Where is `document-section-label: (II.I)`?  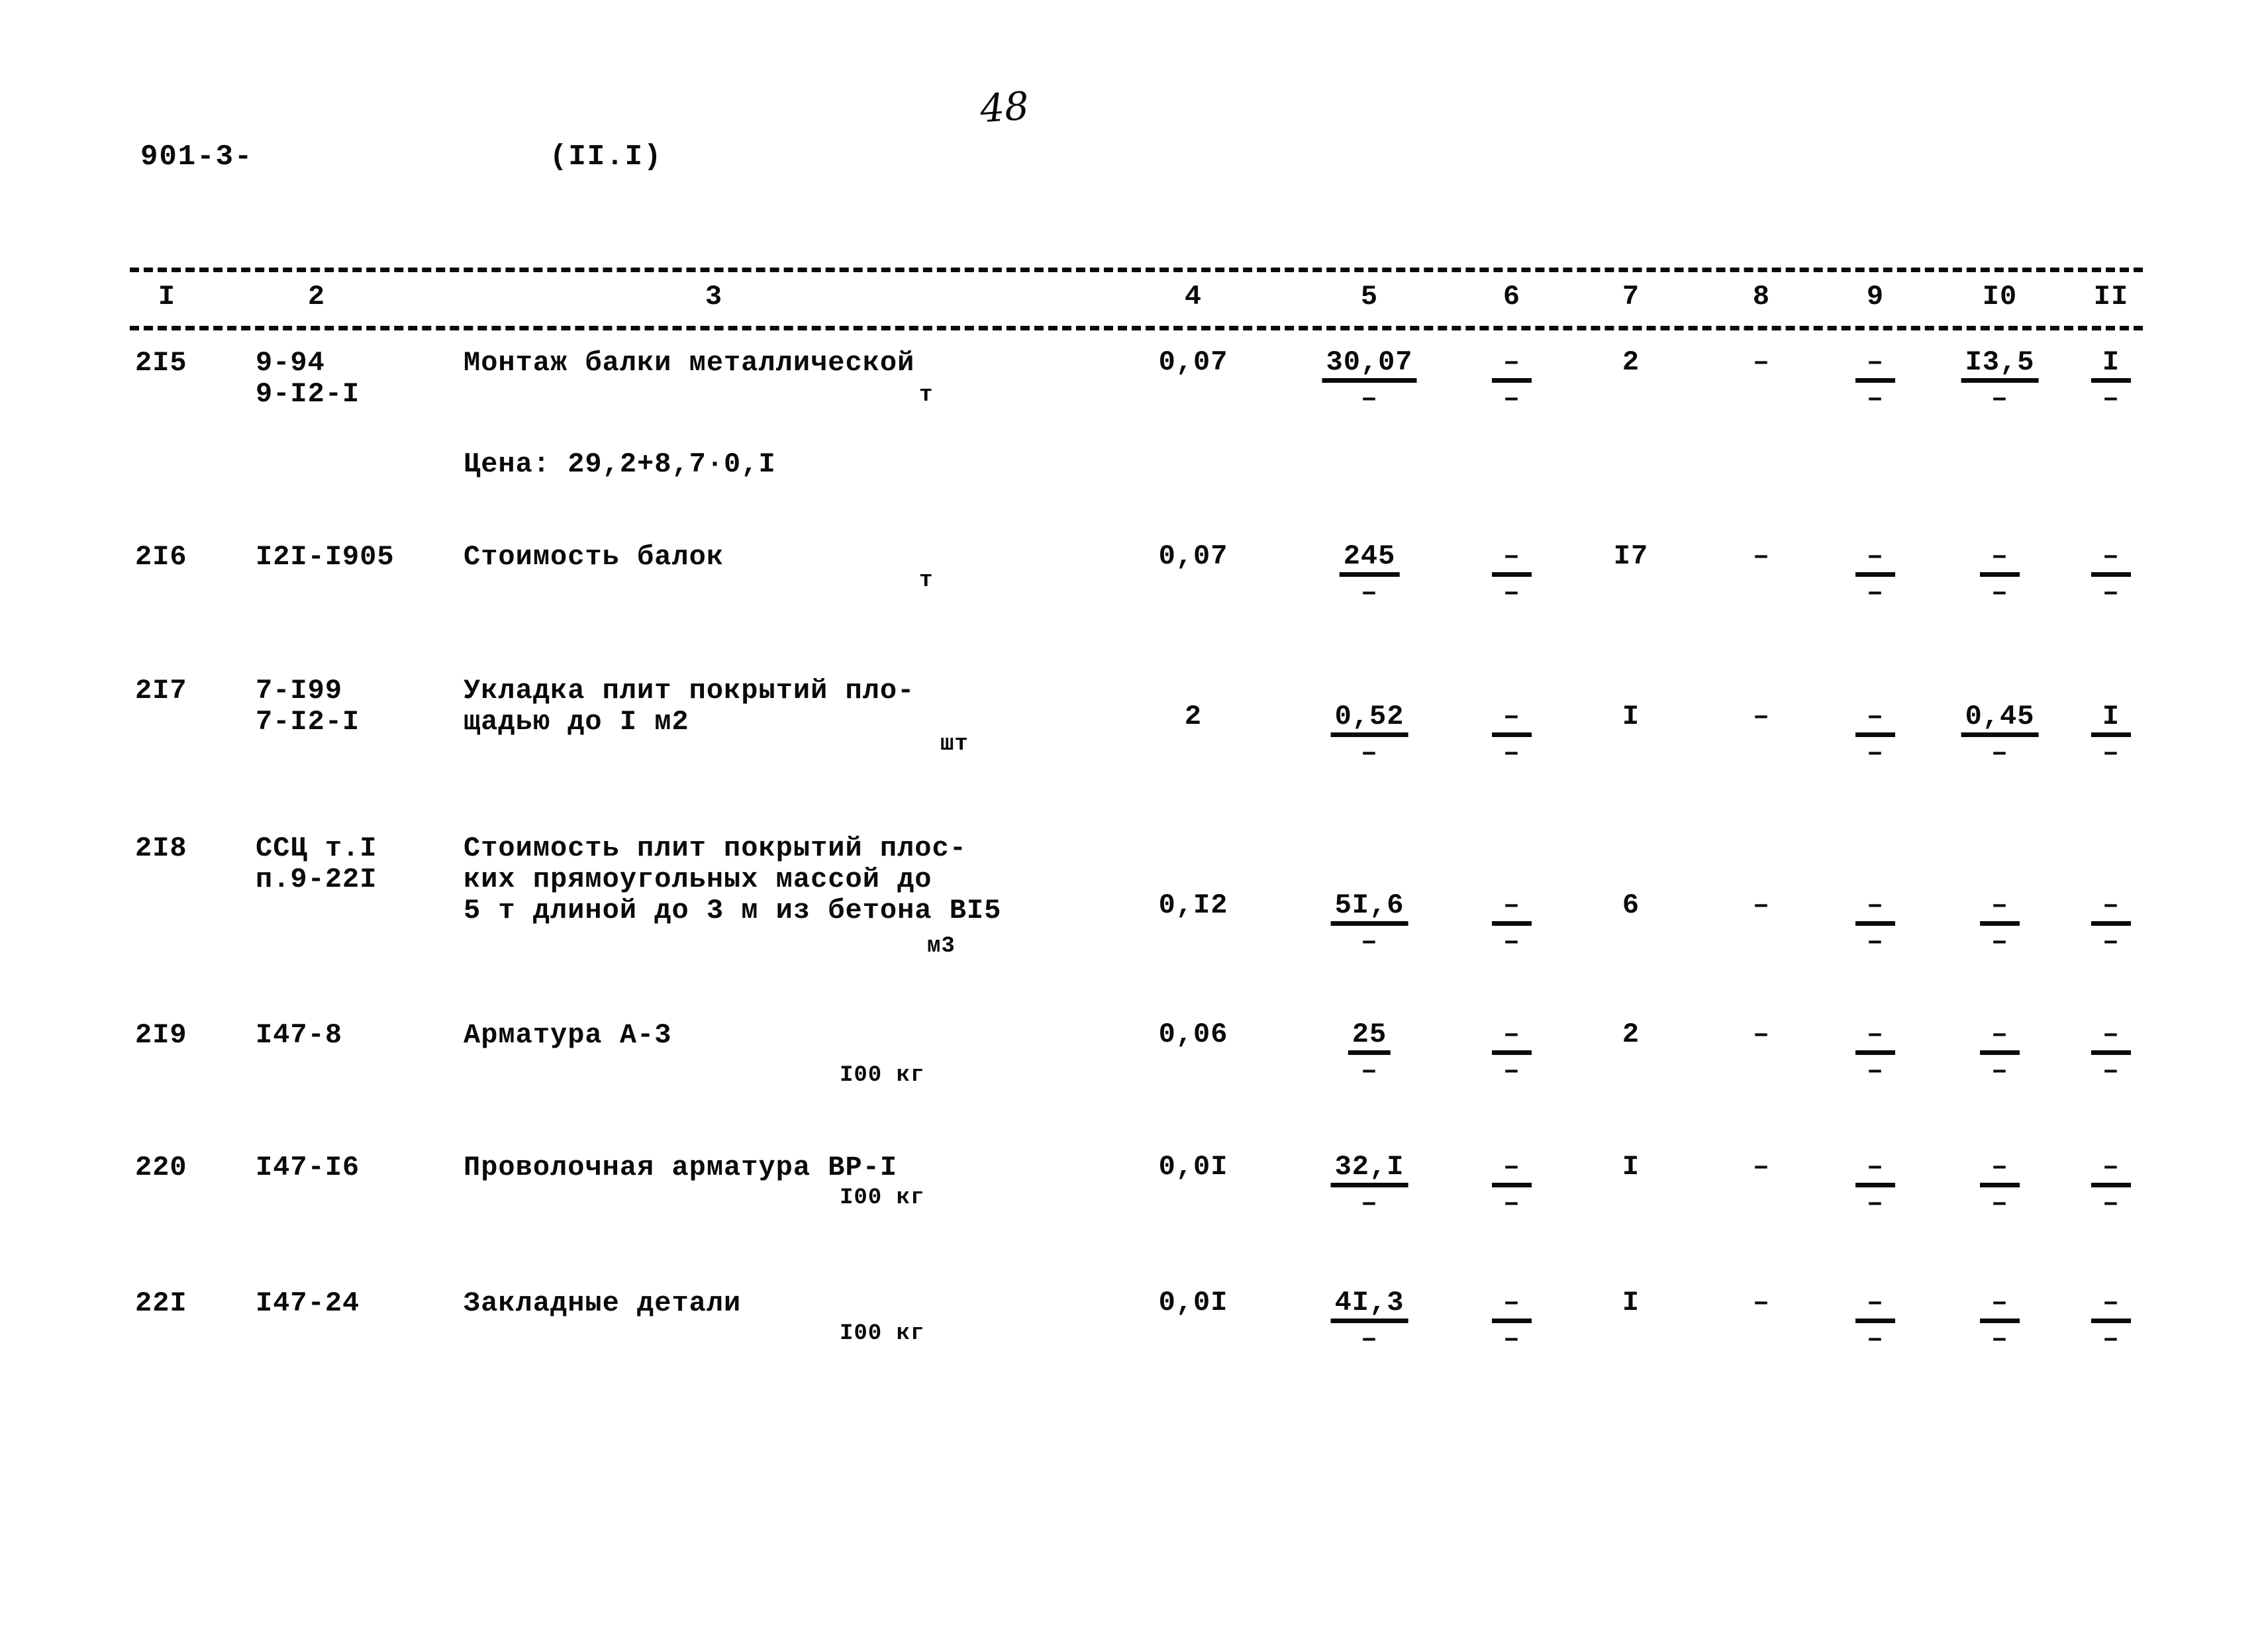 document-section-label: (II.I) is located at coordinates (607, 157).